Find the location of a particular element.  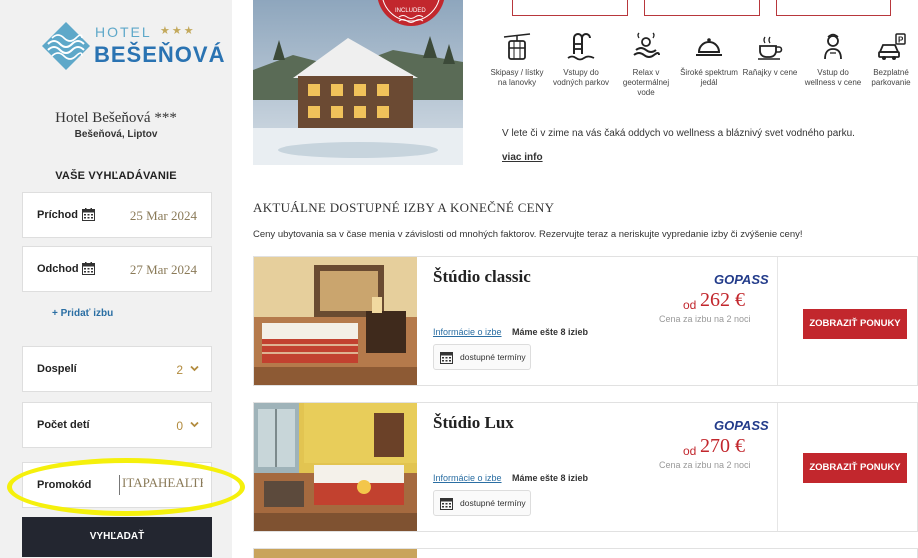

hotel-photo: INCLUDED is located at coordinates (358, 82).